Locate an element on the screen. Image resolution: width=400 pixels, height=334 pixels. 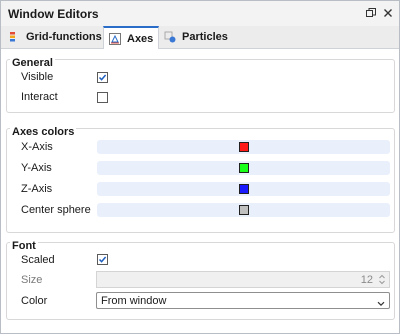
center-sphere-color-swatch is located at coordinates (244, 210).